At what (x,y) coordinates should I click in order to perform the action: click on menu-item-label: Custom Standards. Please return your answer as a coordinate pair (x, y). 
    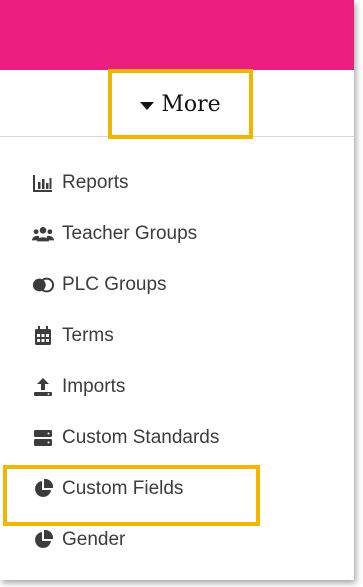
    Looking at the image, I should click on (141, 437).